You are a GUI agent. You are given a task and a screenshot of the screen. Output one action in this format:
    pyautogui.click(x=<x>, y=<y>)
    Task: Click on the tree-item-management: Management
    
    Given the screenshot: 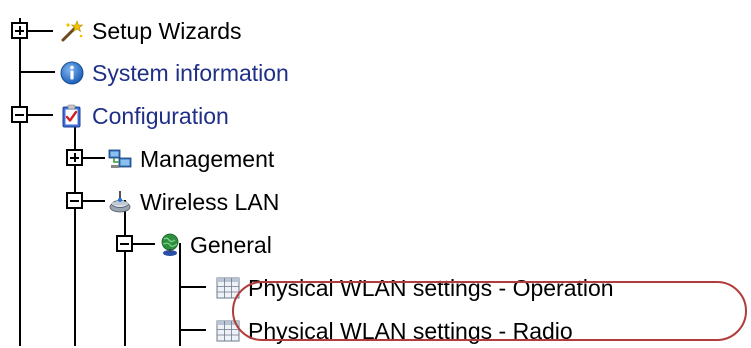 What is the action you would take?
    pyautogui.click(x=191, y=159)
    